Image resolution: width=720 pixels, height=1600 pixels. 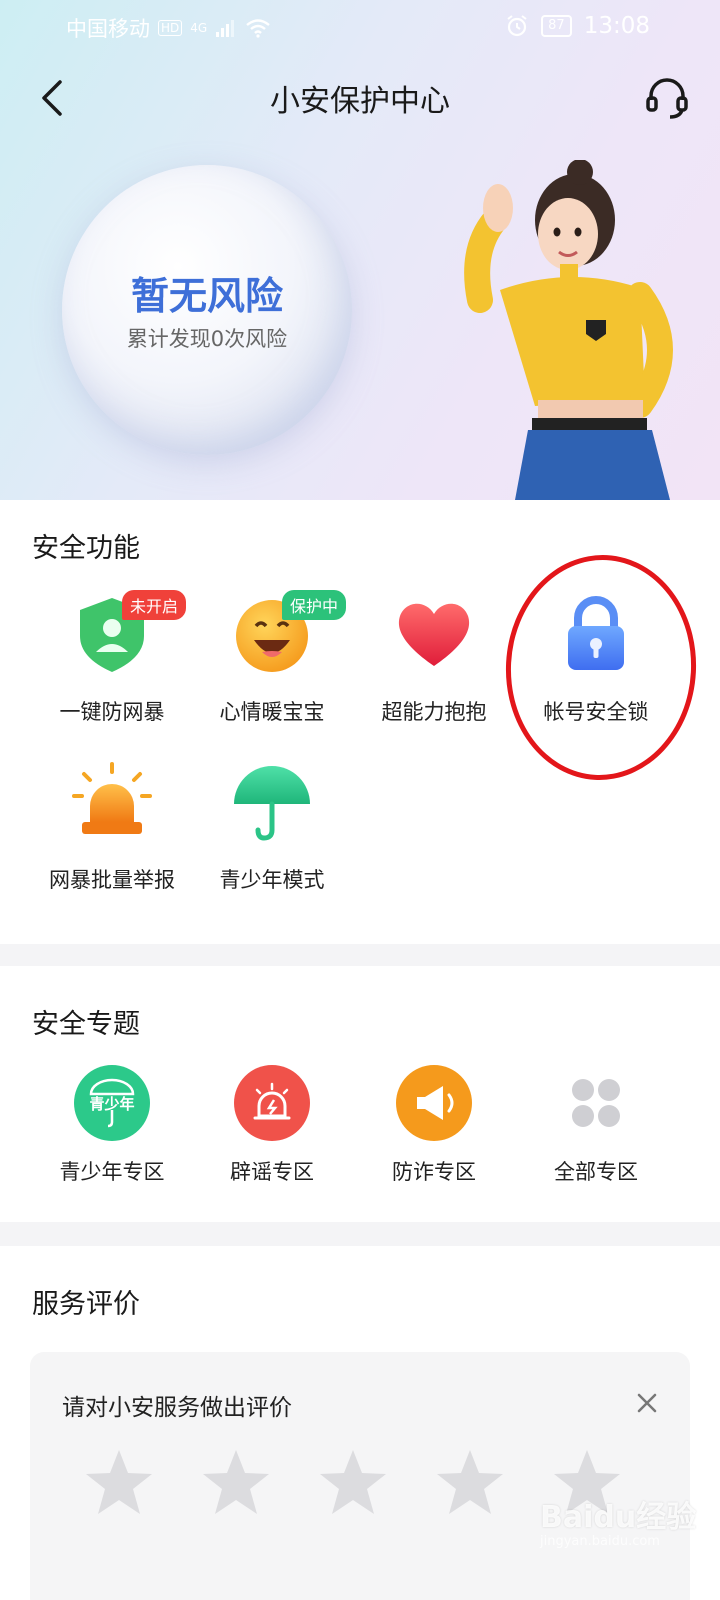 I want to click on topic-label: 全部专区, so click(x=596, y=1172).